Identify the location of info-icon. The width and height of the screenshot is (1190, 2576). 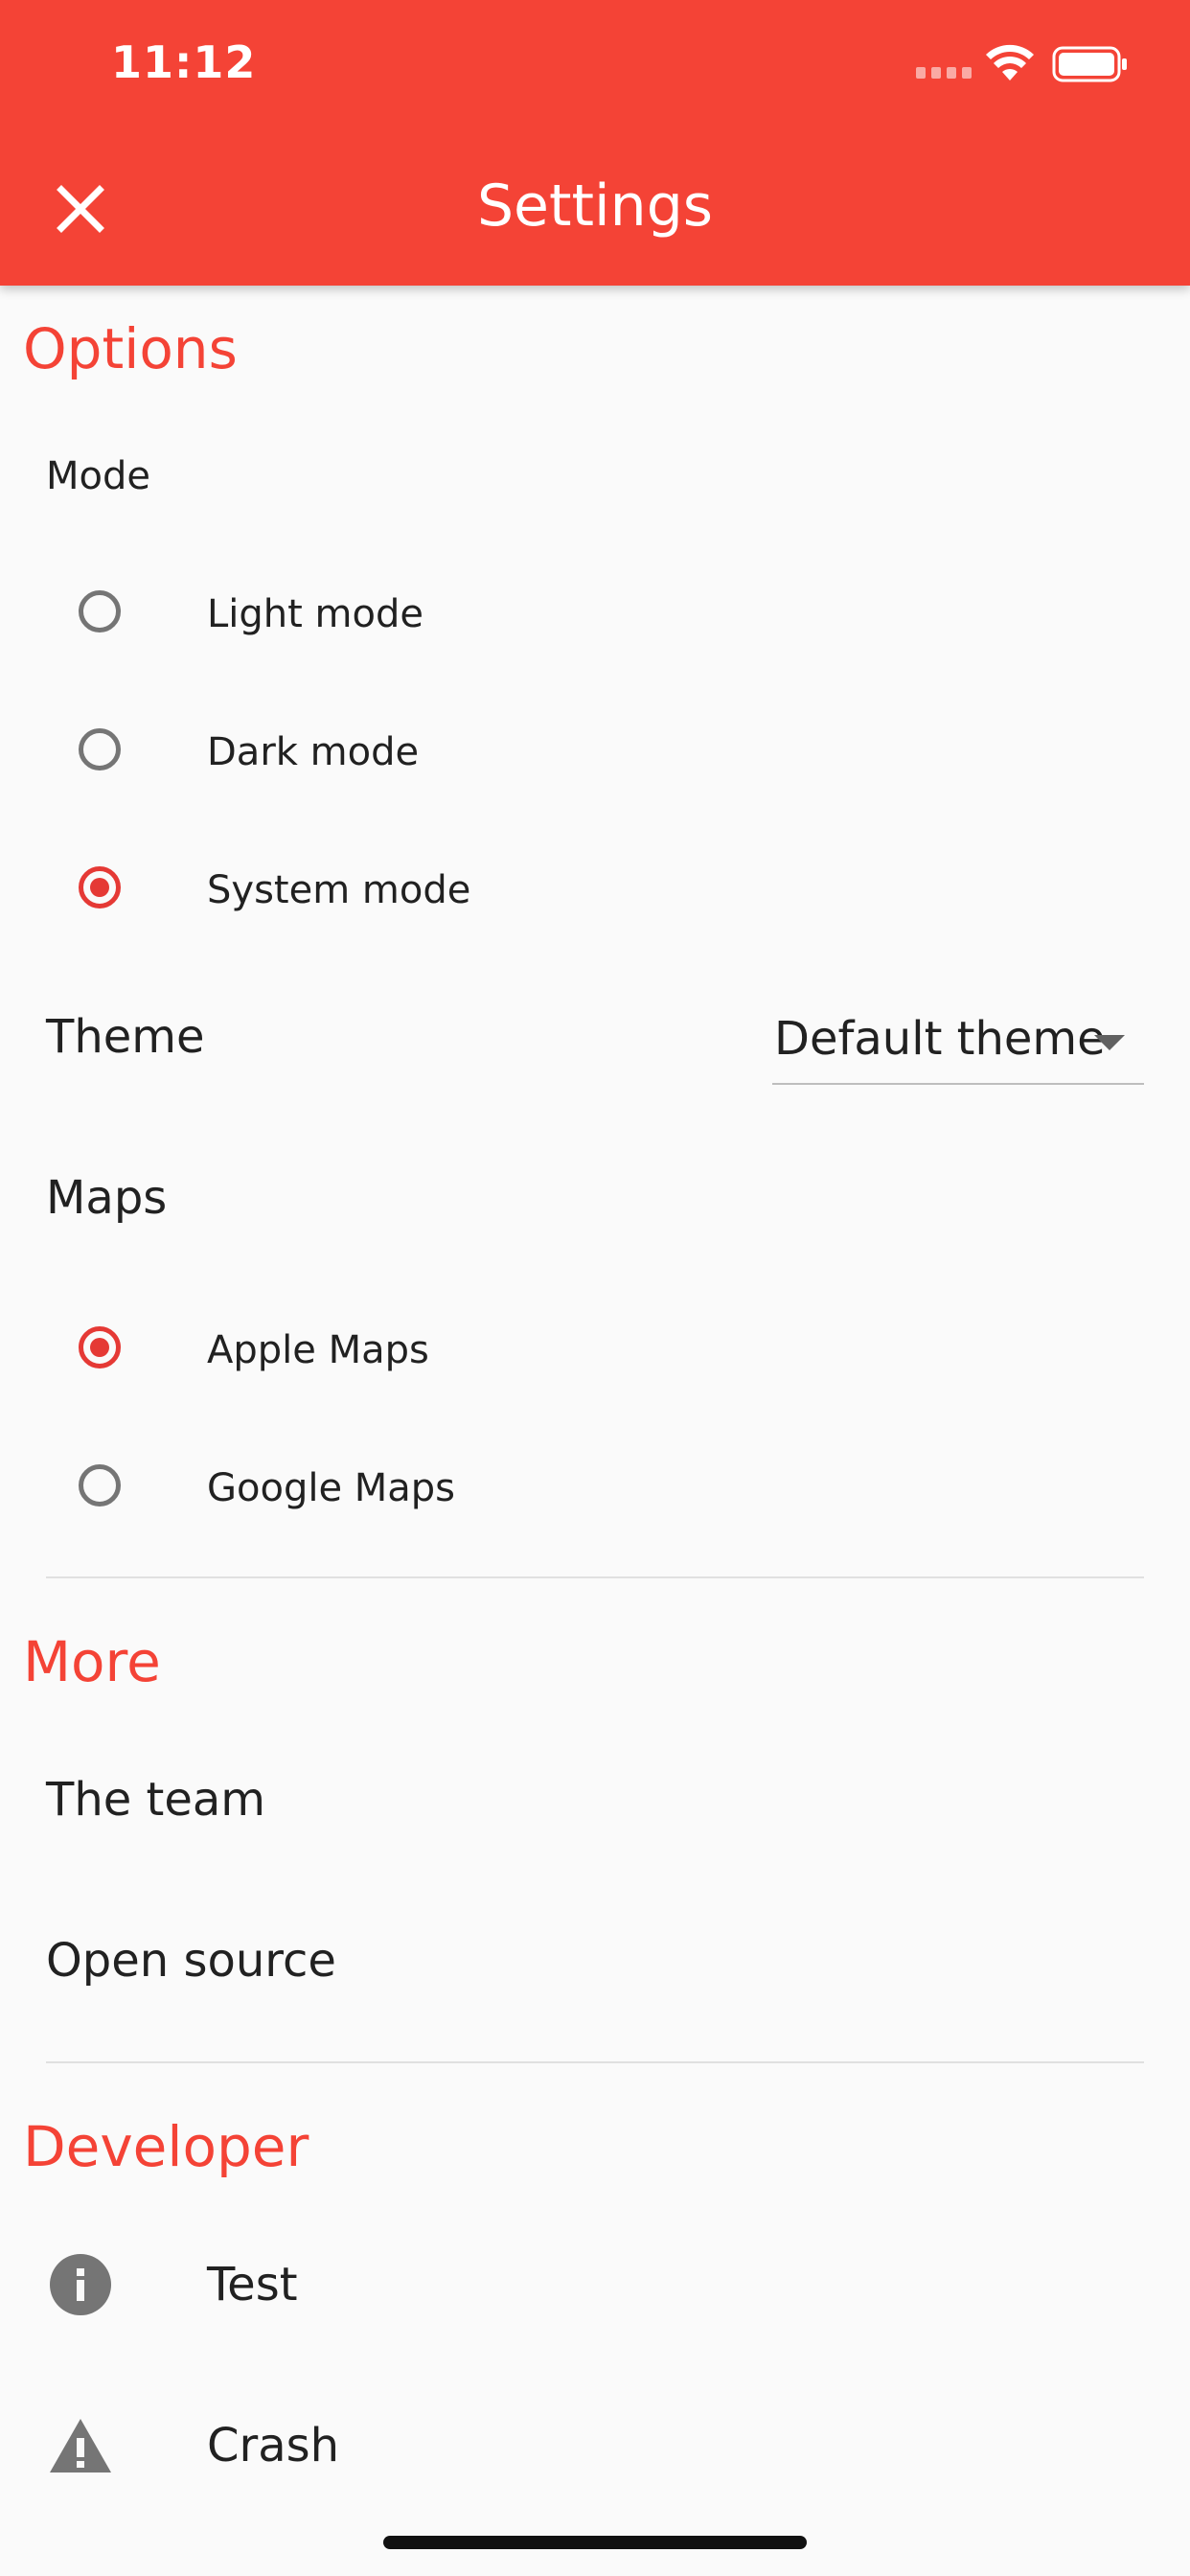
(81, 2284).